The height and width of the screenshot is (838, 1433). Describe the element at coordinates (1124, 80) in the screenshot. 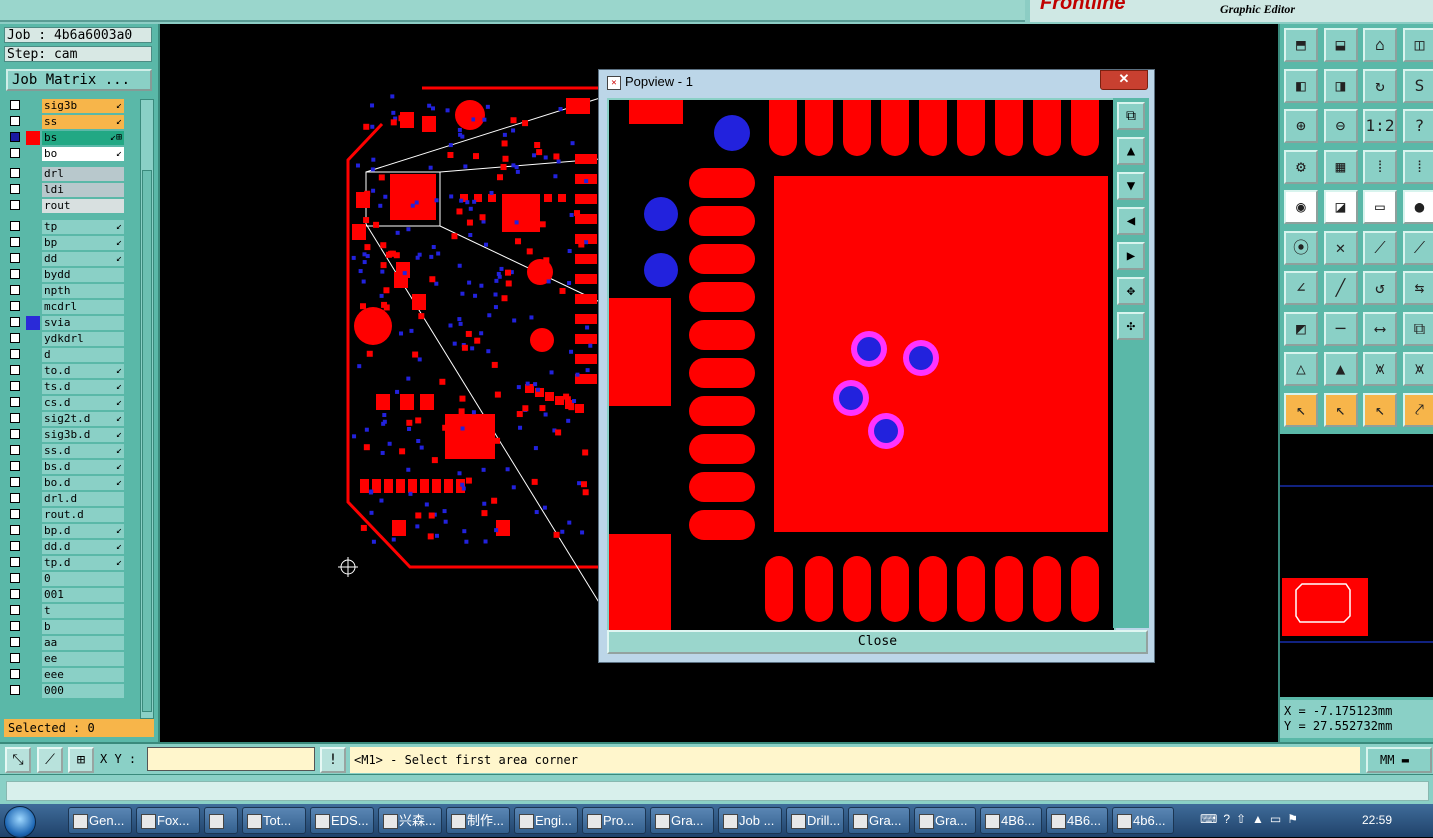

I see `close-window-button: ✕` at that location.